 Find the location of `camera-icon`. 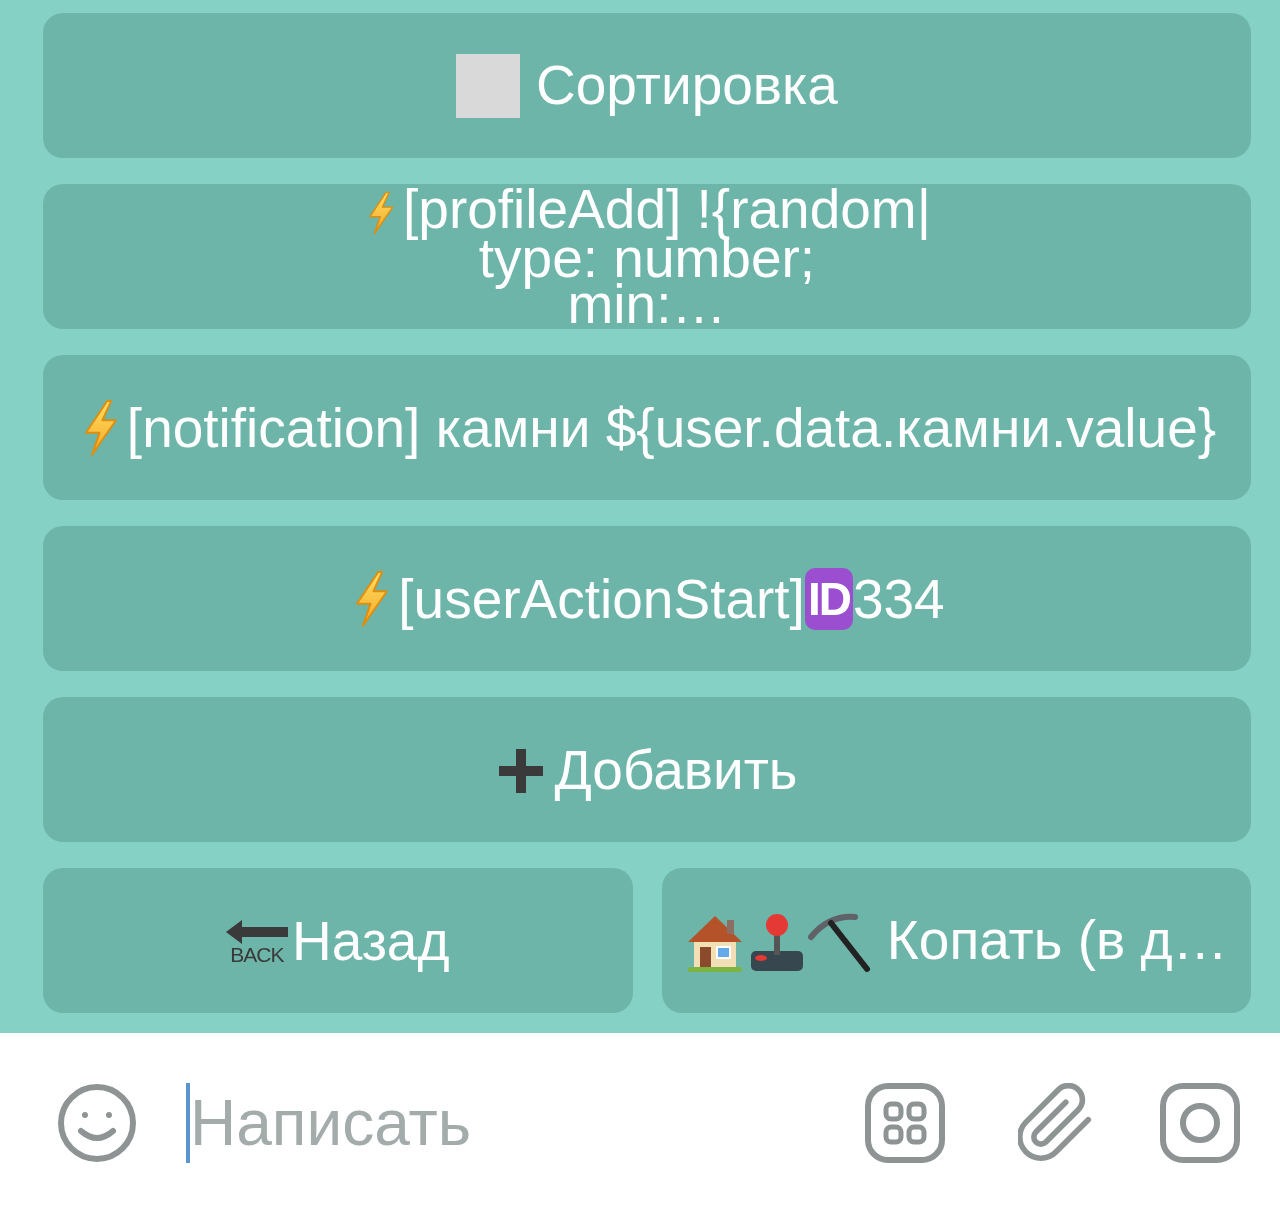

camera-icon is located at coordinates (1200, 1122).